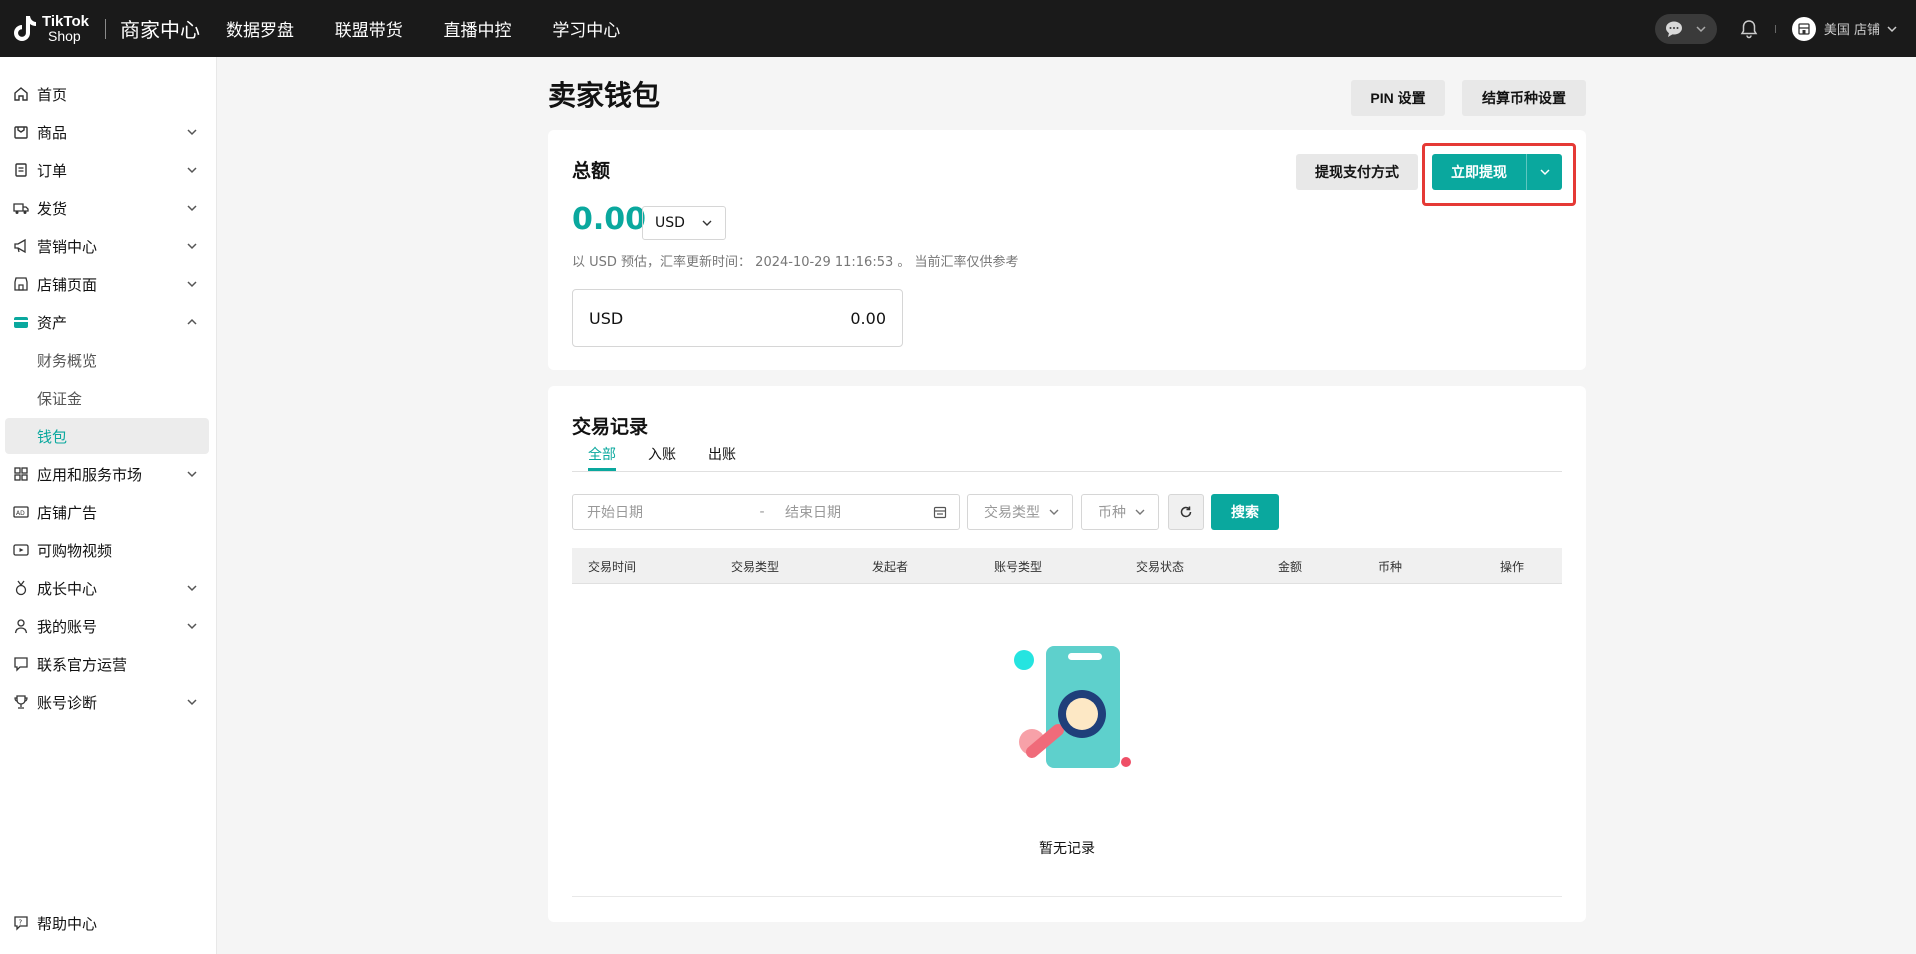  Describe the element at coordinates (160, 28) in the screenshot. I see `seller-center-title: 商家中心` at that location.